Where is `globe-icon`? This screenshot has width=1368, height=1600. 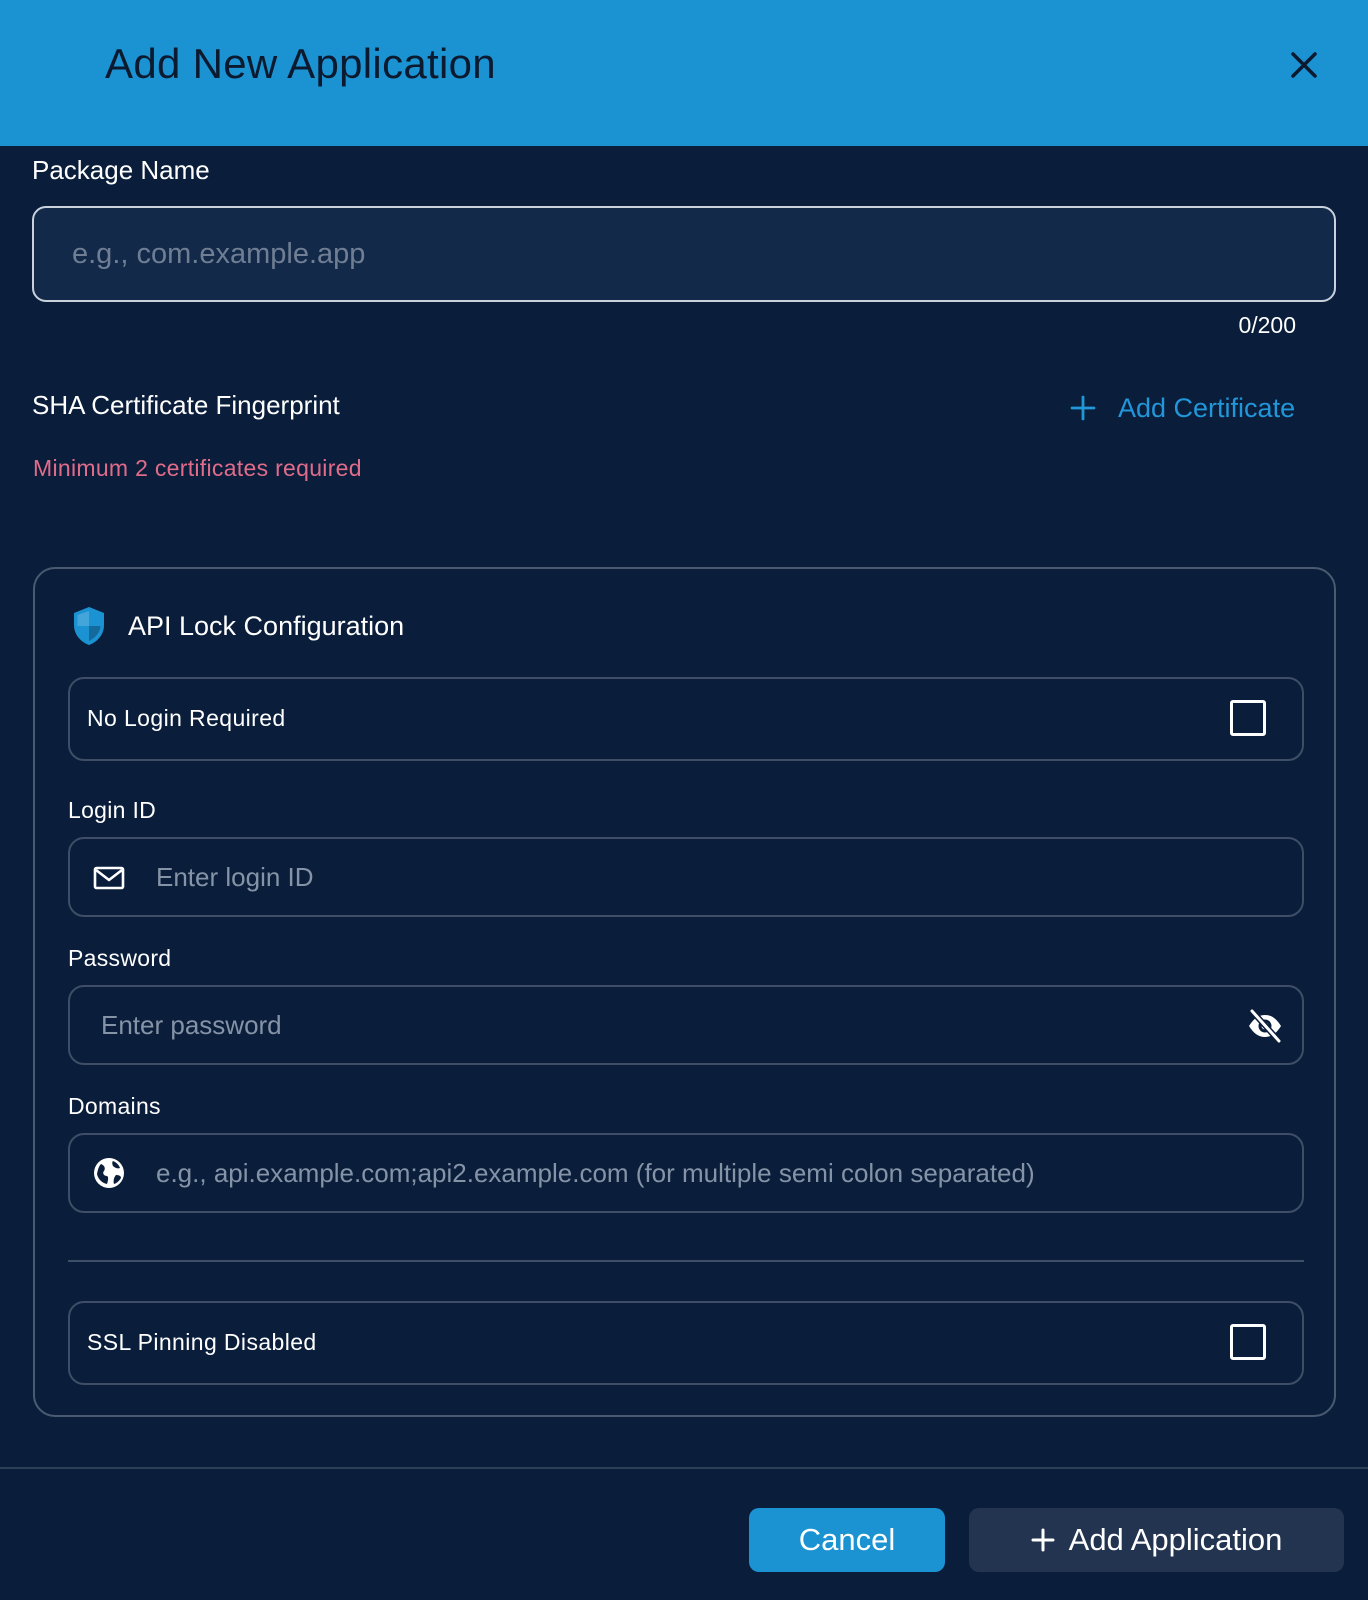 globe-icon is located at coordinates (109, 1173).